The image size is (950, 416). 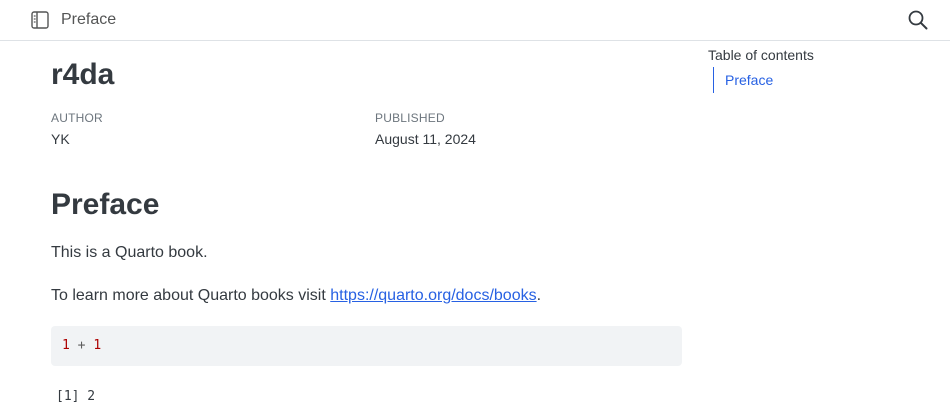 What do you see at coordinates (539, 295) in the screenshot?
I see `learn-more-suffix: .` at bounding box center [539, 295].